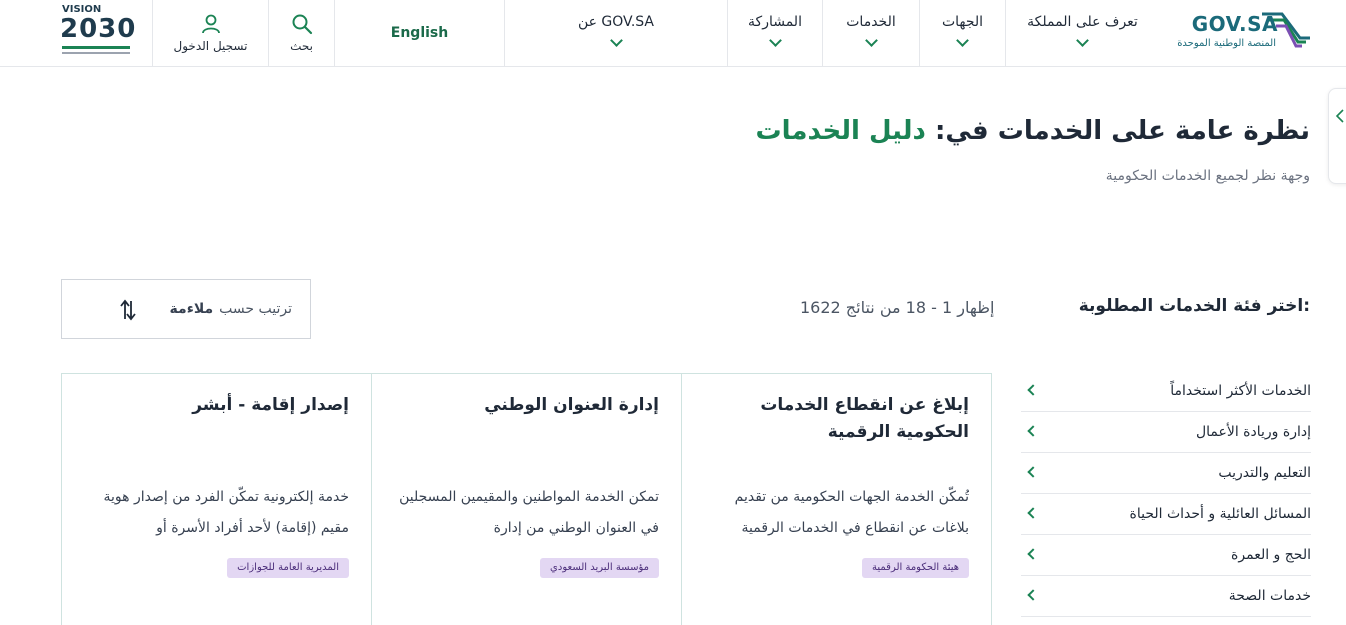 This screenshot has height=625, width=1346. What do you see at coordinates (897, 307) in the screenshot?
I see `results-count: إظهار 1 - 18 من نتائج 1622` at bounding box center [897, 307].